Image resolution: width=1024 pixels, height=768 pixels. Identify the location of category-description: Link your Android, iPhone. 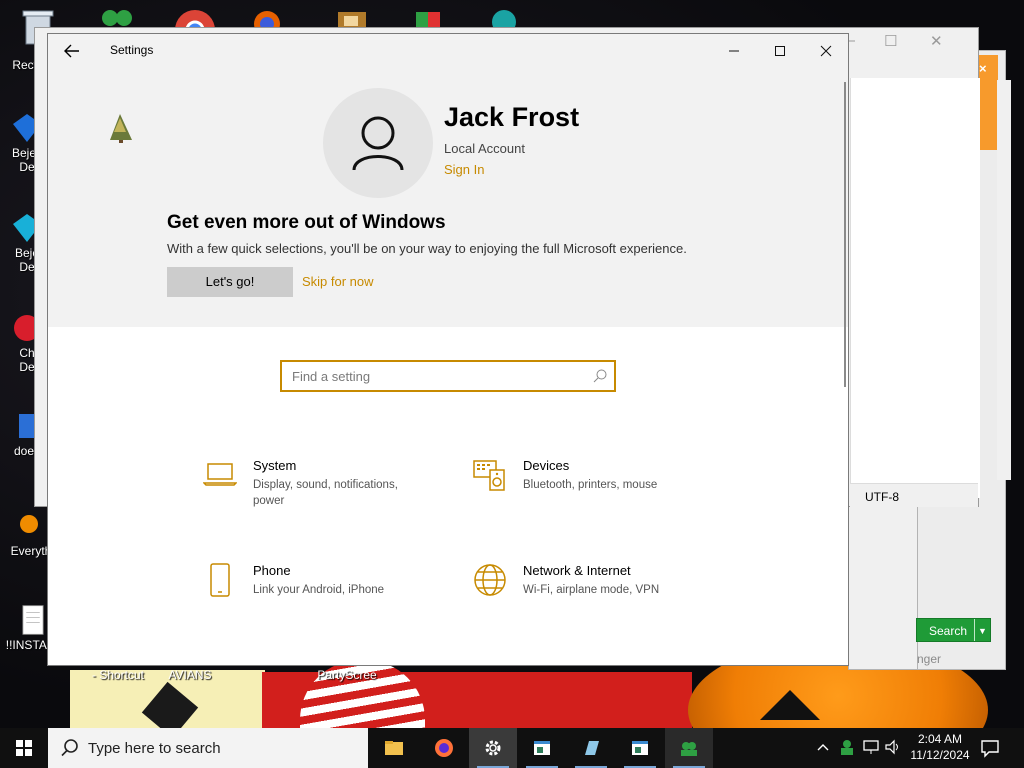
(319, 590).